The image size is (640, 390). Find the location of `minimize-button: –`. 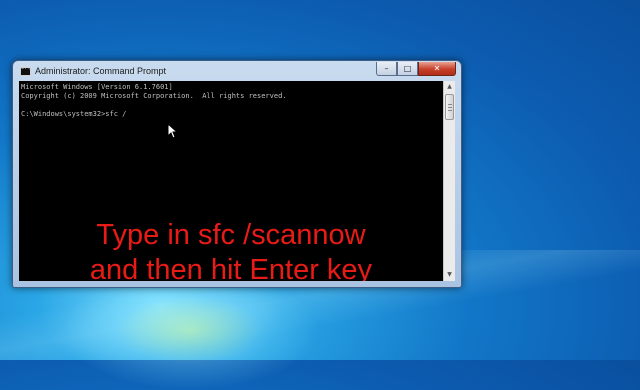

minimize-button: – is located at coordinates (386, 69).